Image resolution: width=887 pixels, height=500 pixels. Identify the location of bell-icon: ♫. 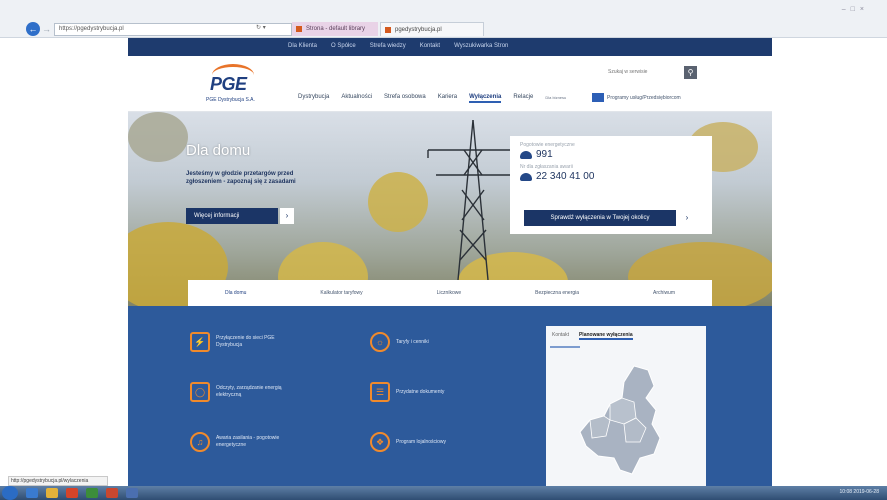
(200, 442).